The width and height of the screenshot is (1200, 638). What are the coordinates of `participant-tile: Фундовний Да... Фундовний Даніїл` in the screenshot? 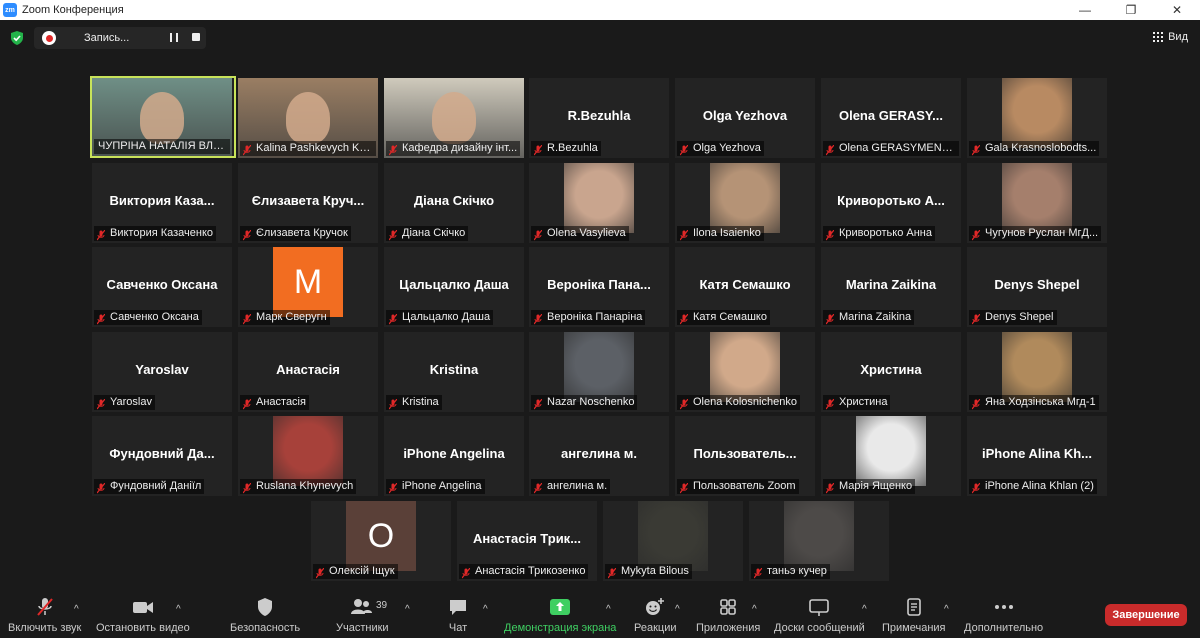 It's located at (162, 456).